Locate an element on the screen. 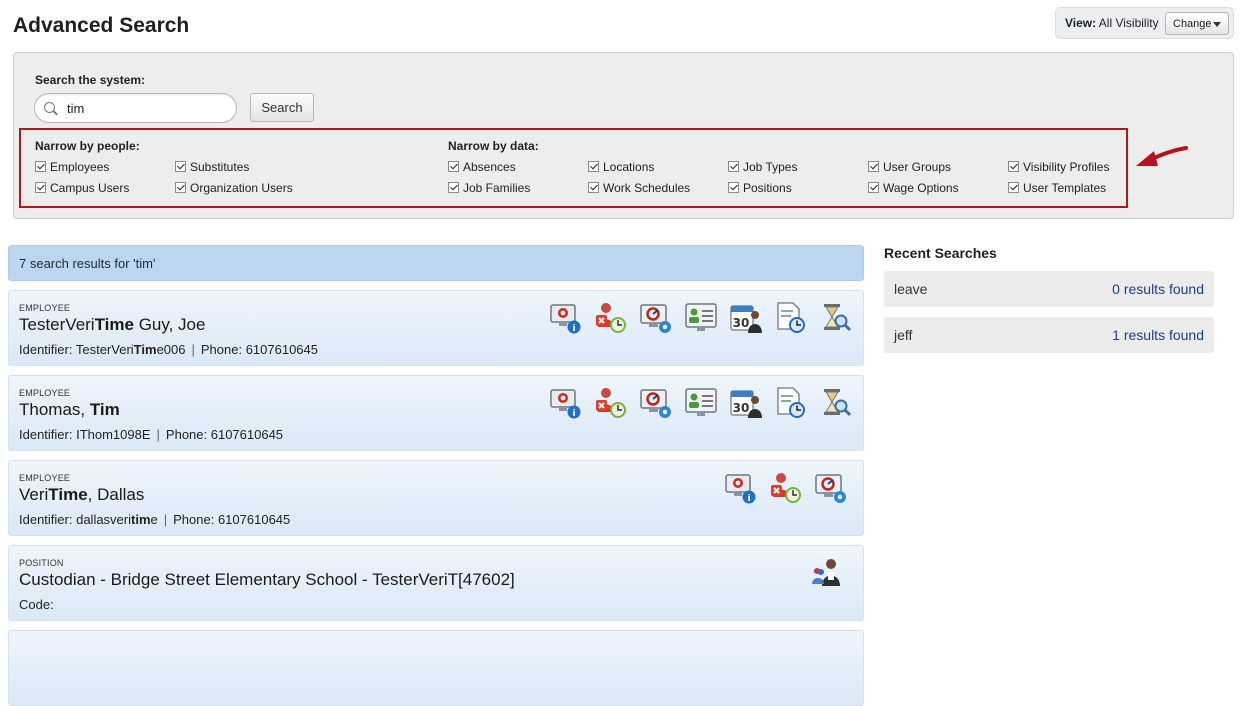  annotation-arrow-icon is located at coordinates (1162, 156).